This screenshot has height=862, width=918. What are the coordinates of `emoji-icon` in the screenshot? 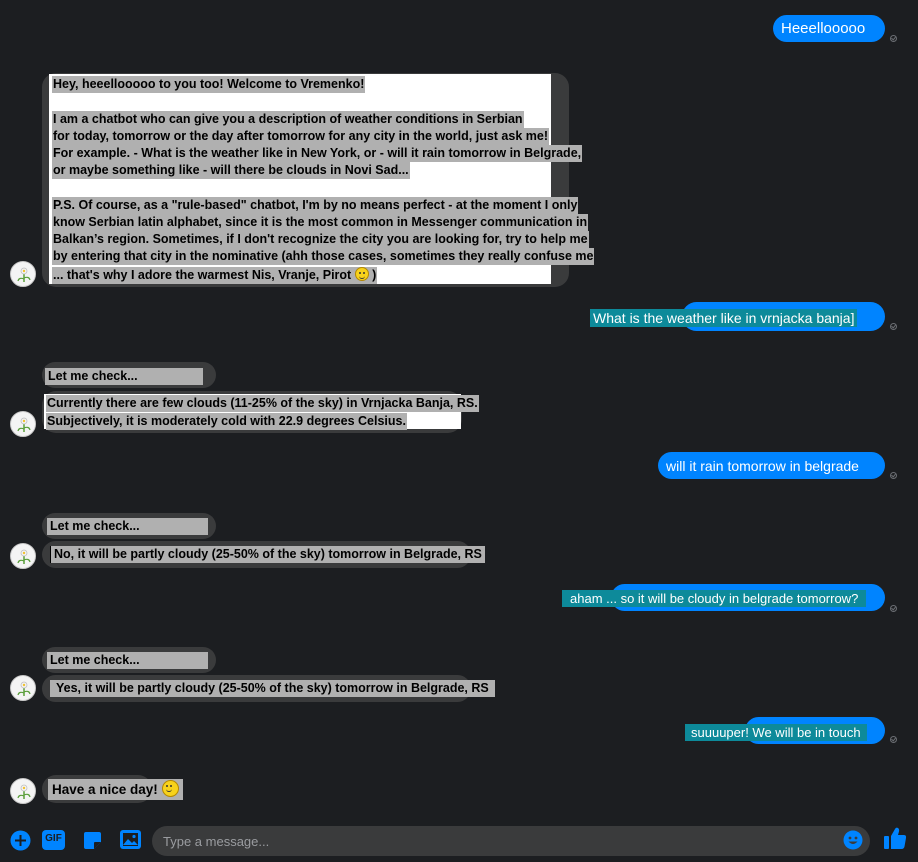 It's located at (853, 840).